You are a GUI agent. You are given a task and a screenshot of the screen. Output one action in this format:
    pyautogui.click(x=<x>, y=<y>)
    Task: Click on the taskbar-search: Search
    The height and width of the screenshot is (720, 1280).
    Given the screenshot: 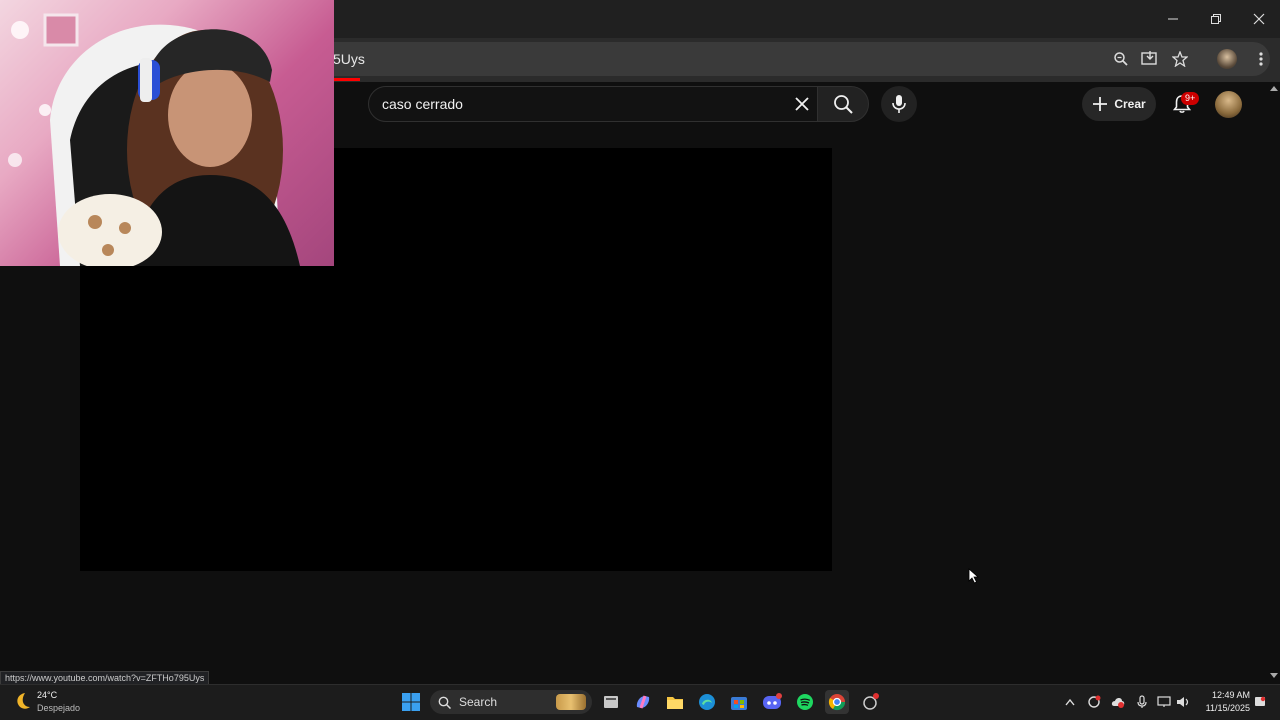 What is the action you would take?
    pyautogui.click(x=511, y=702)
    